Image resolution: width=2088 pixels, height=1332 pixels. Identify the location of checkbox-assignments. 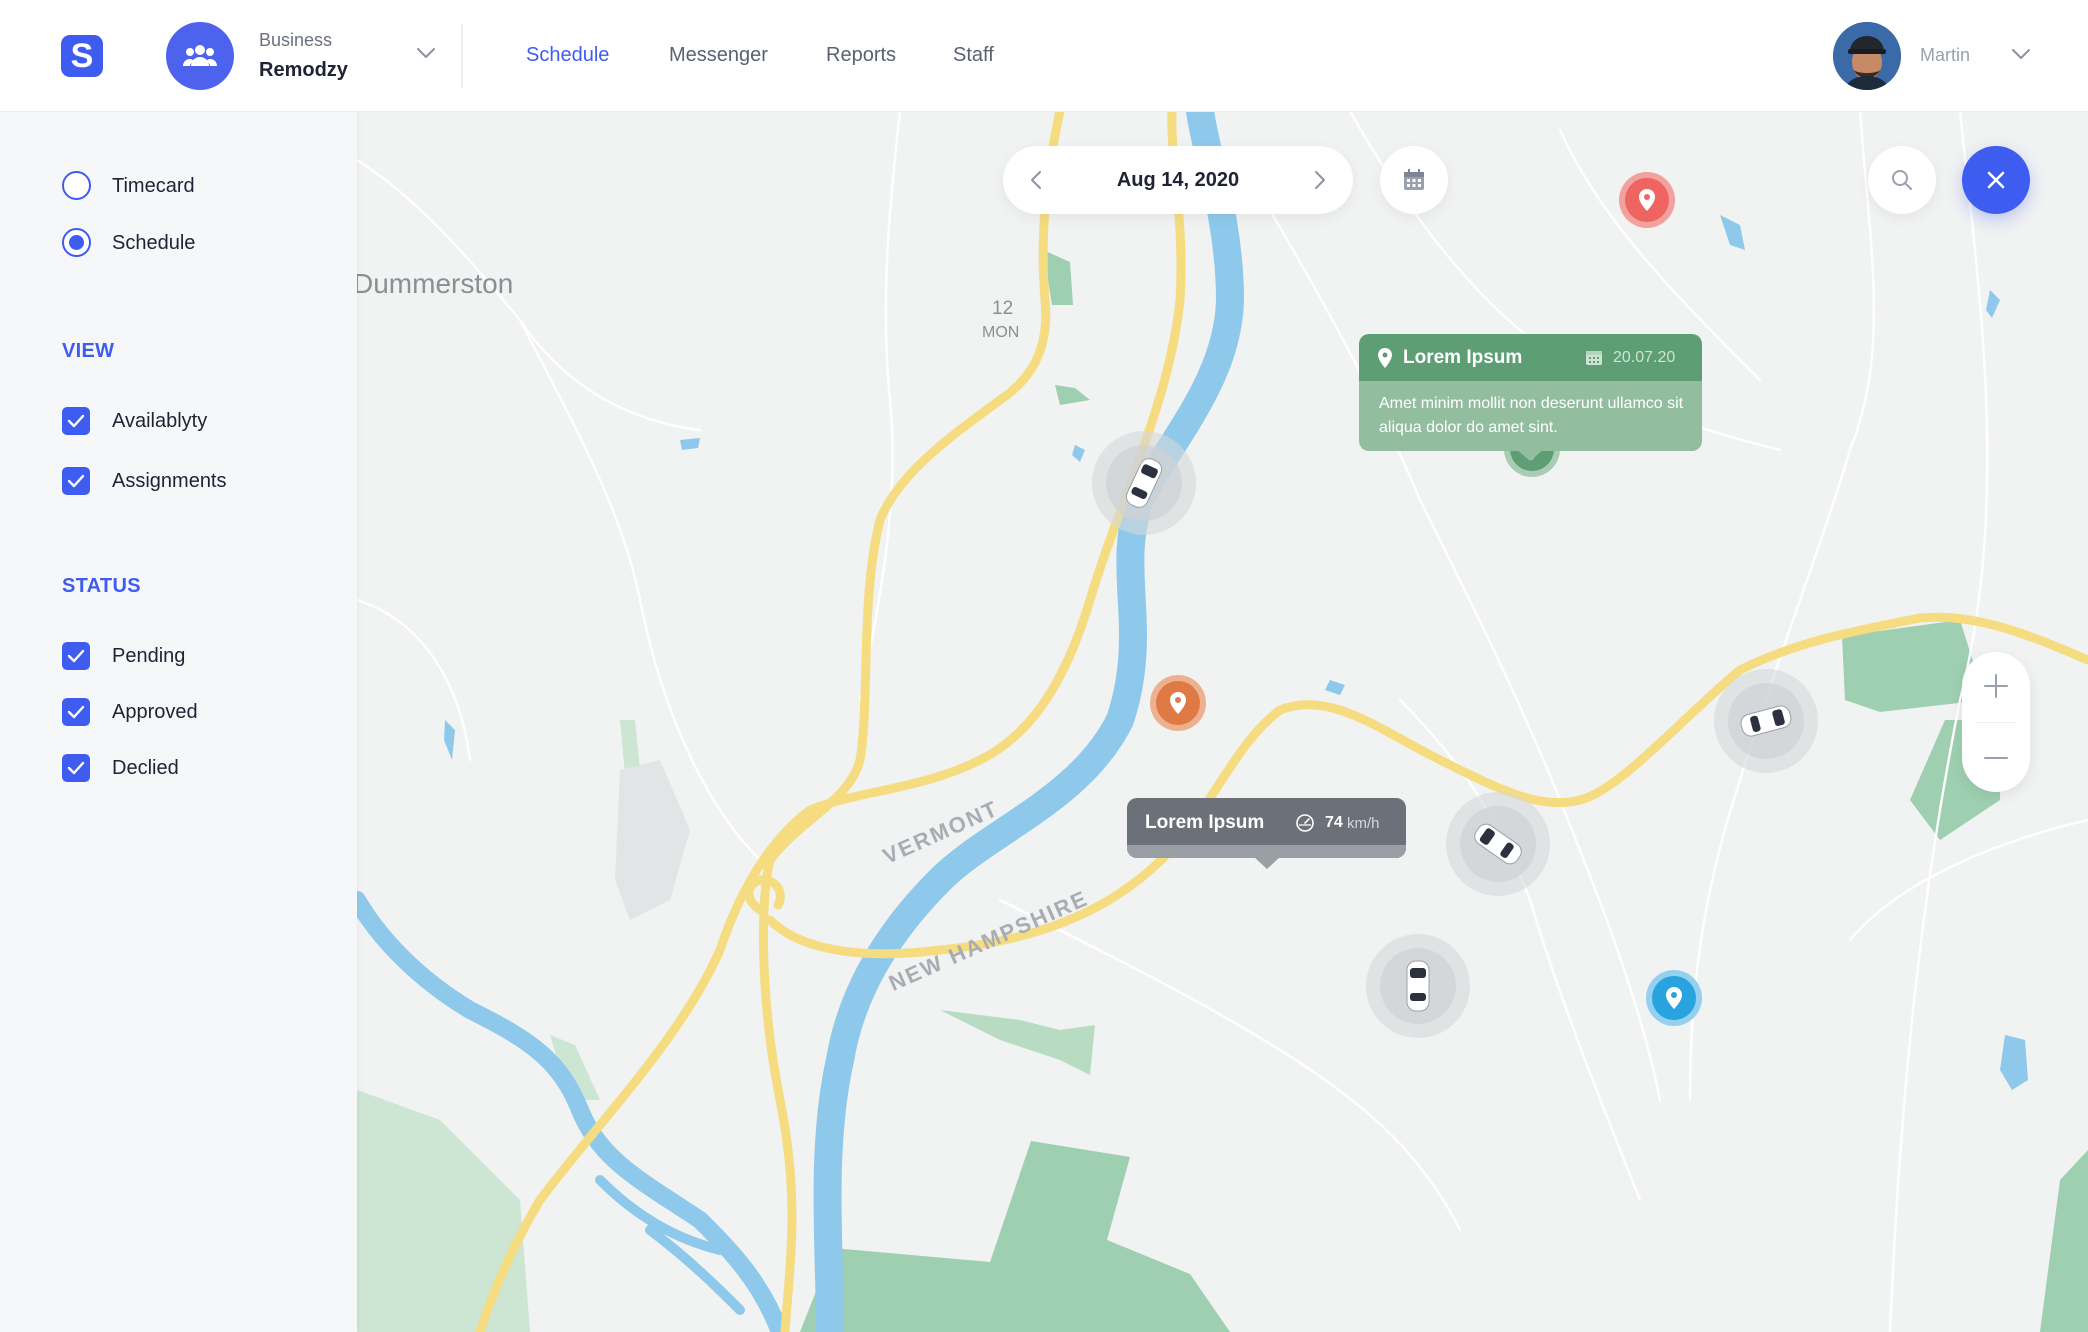
(76, 481).